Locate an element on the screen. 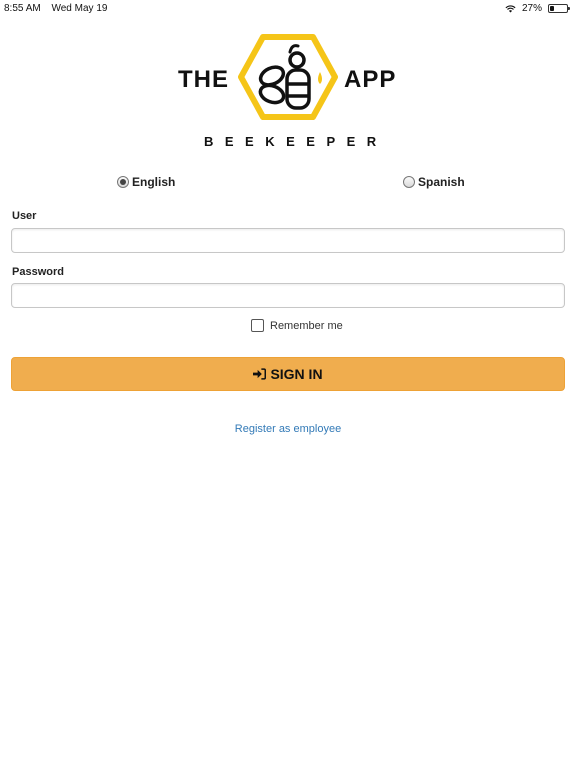 The height and width of the screenshot is (768, 576). battery-fill is located at coordinates (552, 8).